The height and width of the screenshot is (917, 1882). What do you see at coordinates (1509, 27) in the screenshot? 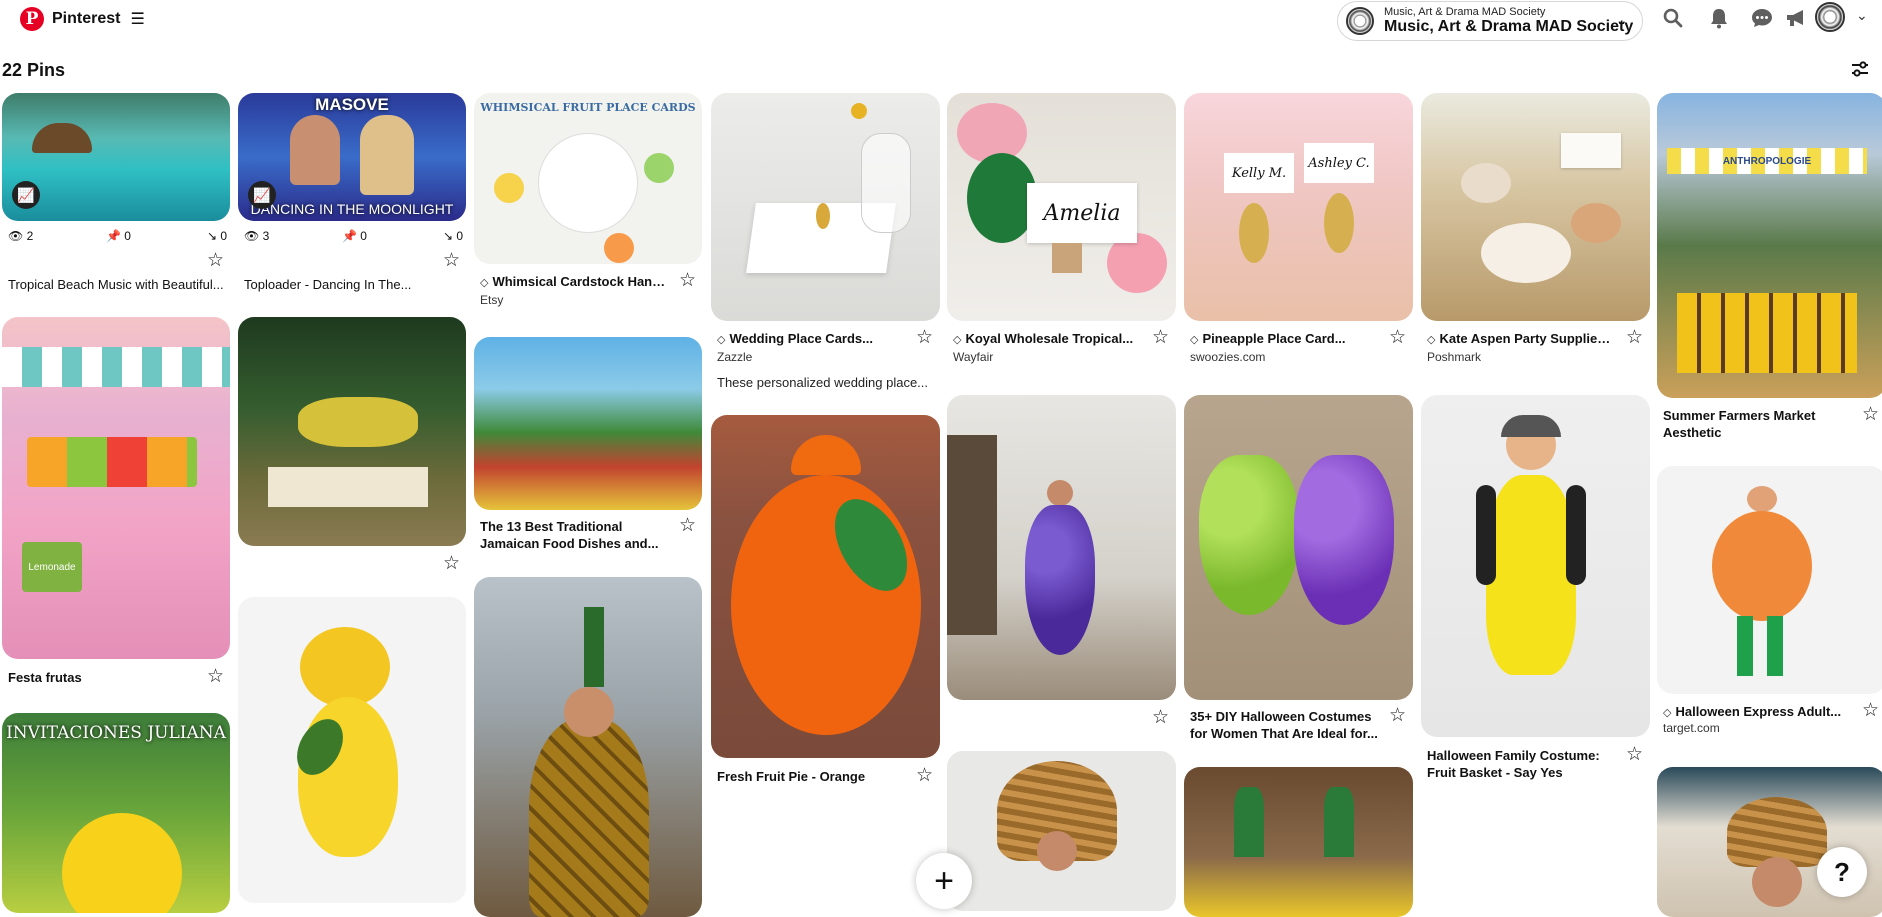
I see `account-name: Music, Art & Drama MAD Society` at bounding box center [1509, 27].